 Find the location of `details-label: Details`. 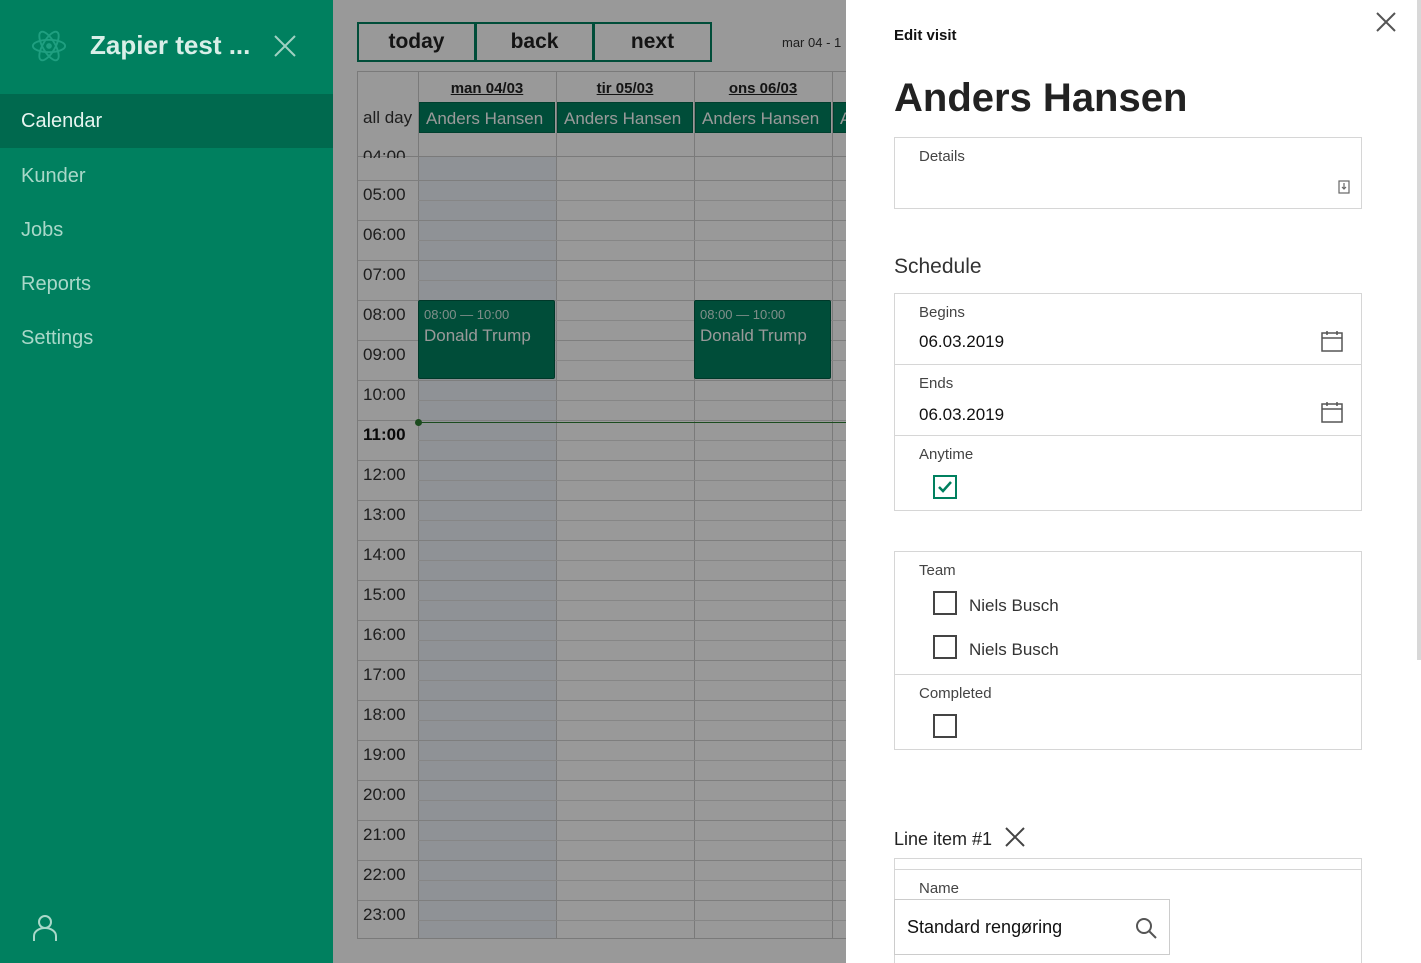

details-label: Details is located at coordinates (942, 156).